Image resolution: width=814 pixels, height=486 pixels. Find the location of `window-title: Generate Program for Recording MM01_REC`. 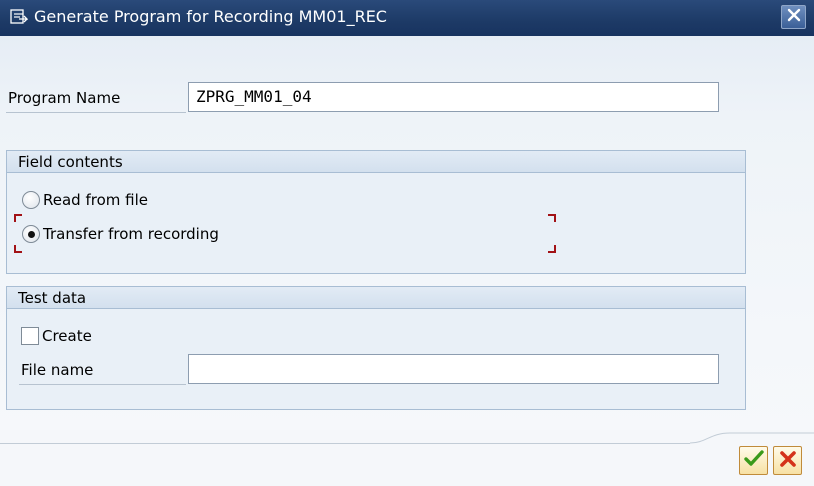

window-title: Generate Program for Recording MM01_REC is located at coordinates (210, 16).